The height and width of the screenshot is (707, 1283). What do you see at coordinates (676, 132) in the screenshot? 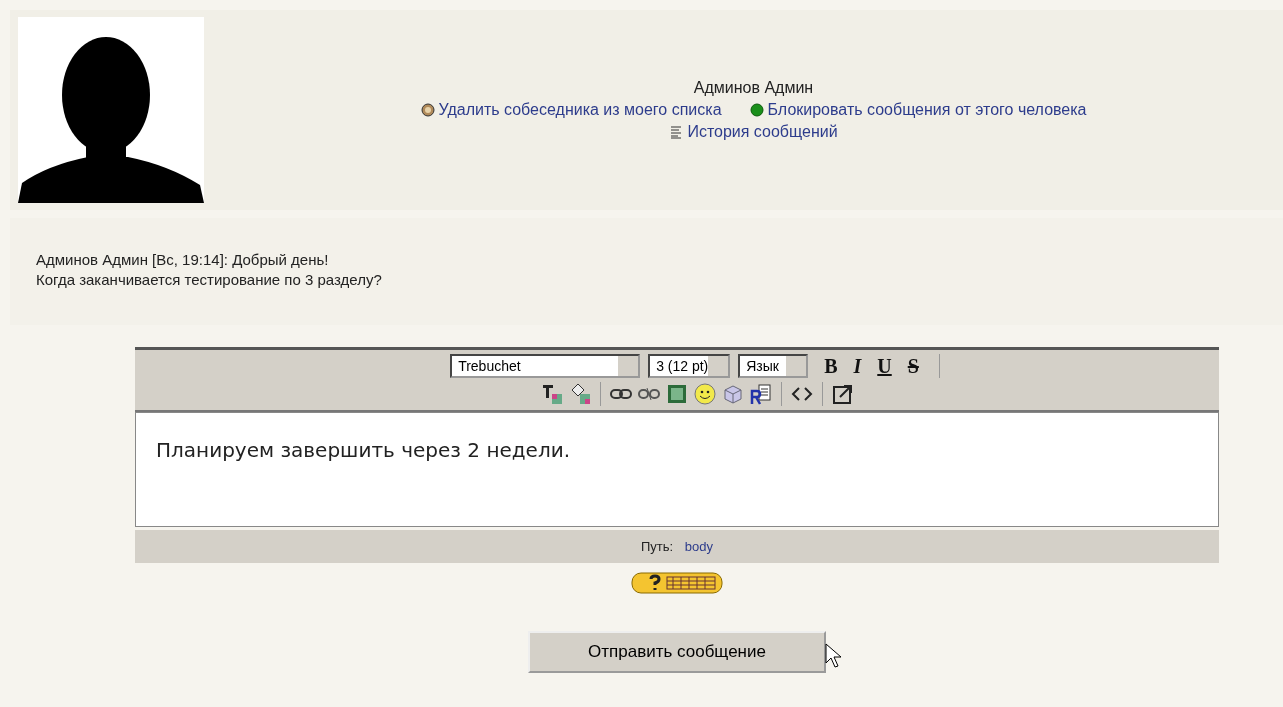
I see `list-lines-icon` at bounding box center [676, 132].